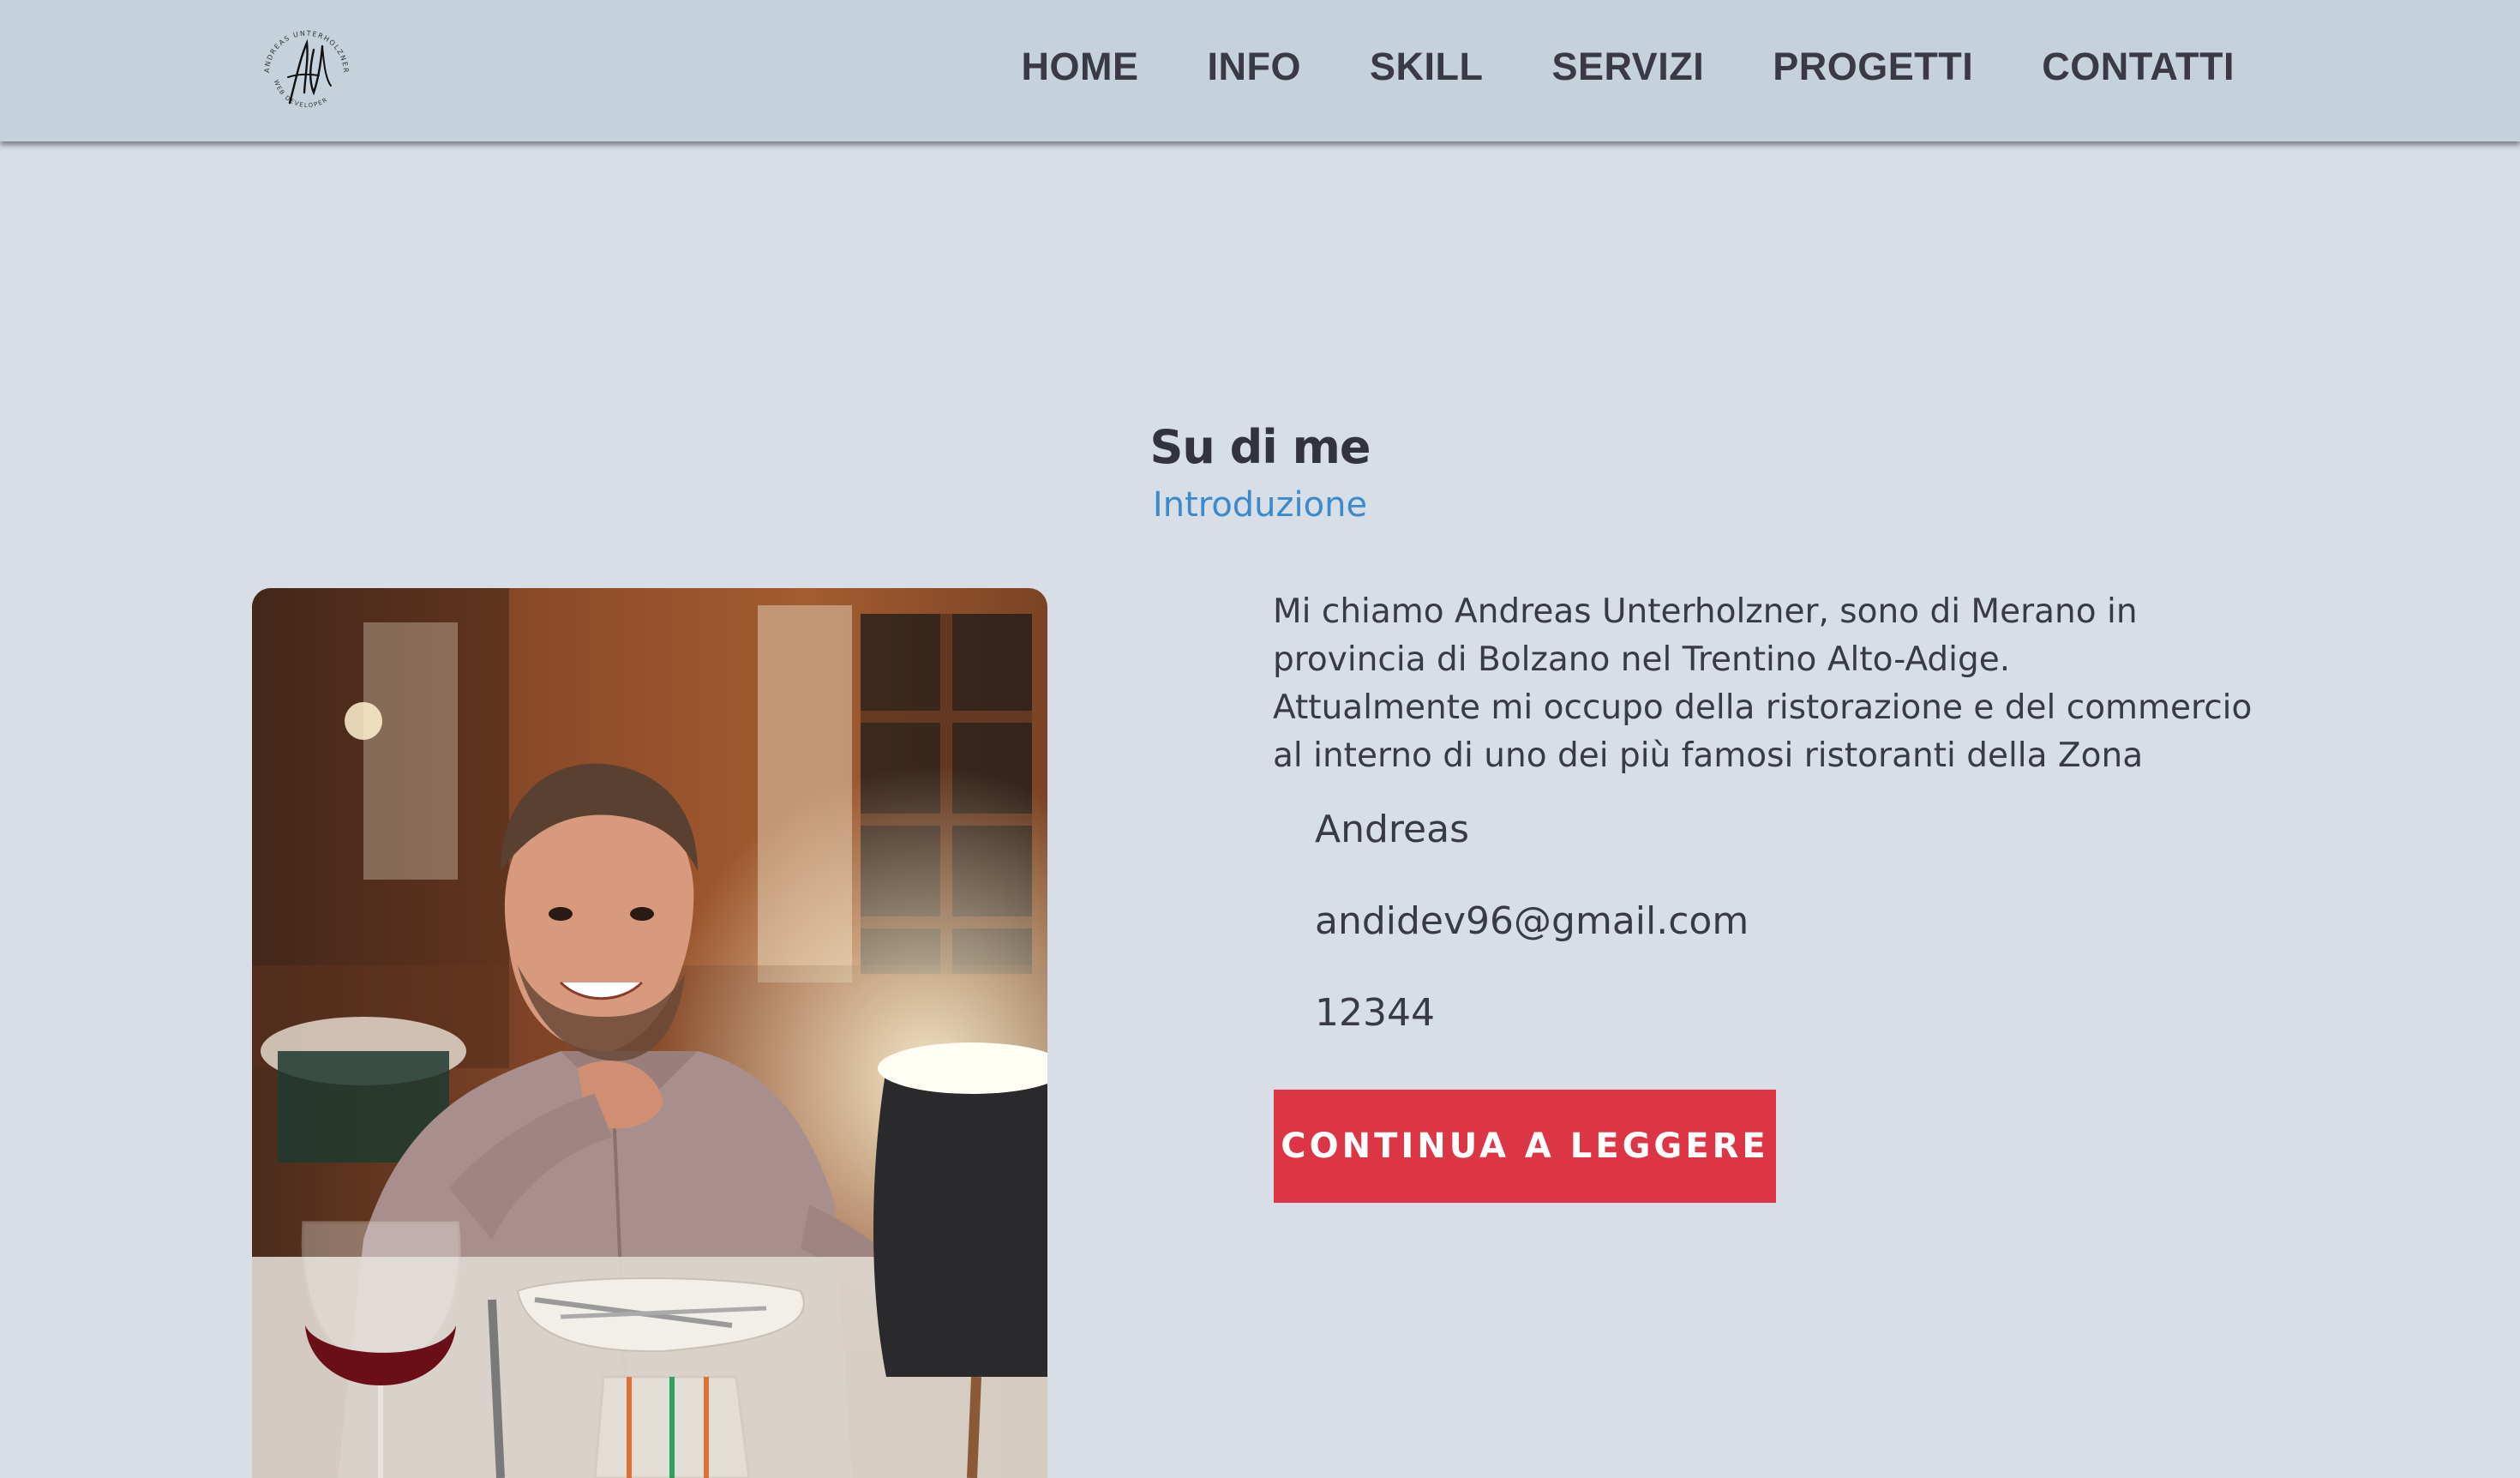 Image resolution: width=2520 pixels, height=1478 pixels. I want to click on info-email: andidev96@gmail.com, so click(1532, 921).